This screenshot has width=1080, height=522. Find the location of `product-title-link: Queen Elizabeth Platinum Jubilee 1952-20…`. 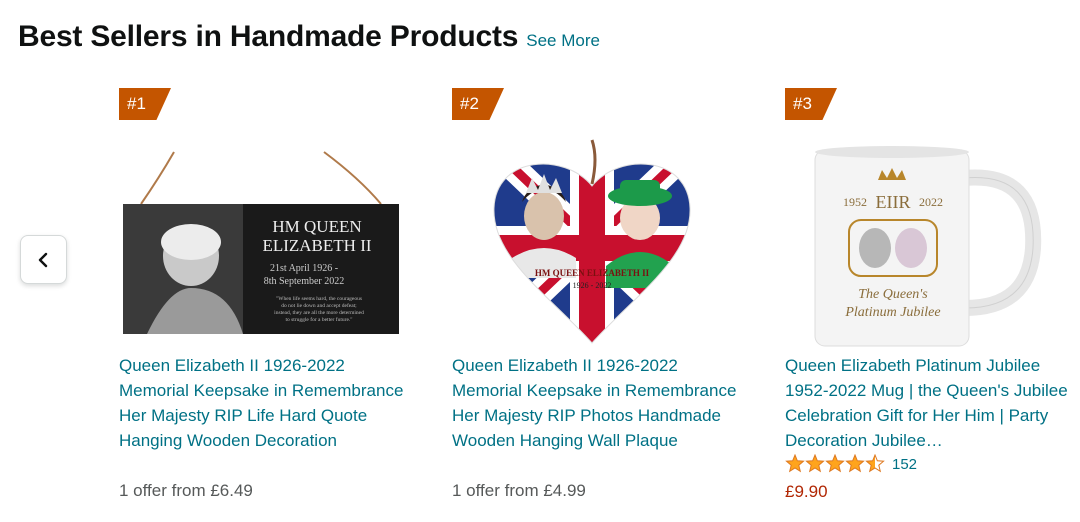

product-title-link: Queen Elizabeth Platinum Jubilee 1952-20… is located at coordinates (931, 403).